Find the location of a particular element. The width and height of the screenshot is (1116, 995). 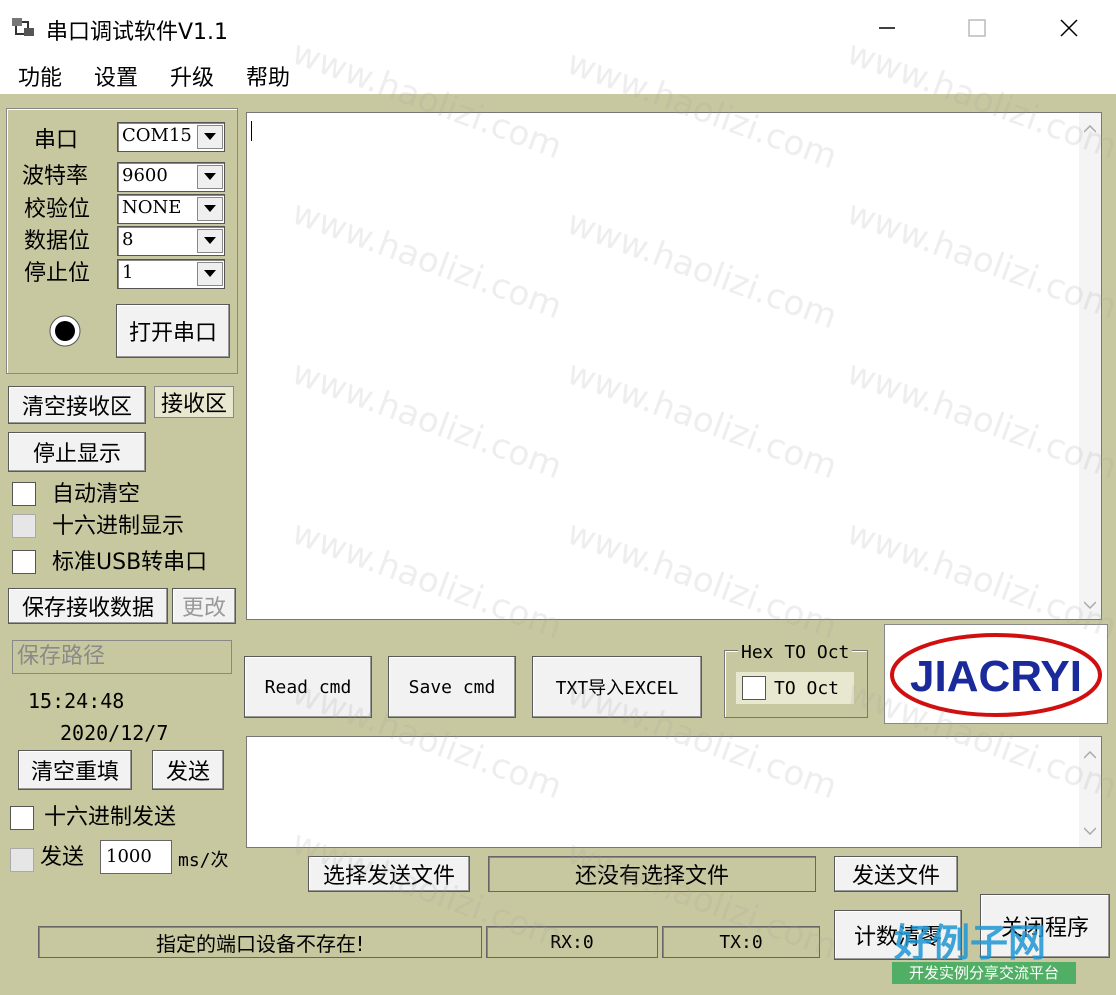

baud-value: 9600 is located at coordinates (145, 175).